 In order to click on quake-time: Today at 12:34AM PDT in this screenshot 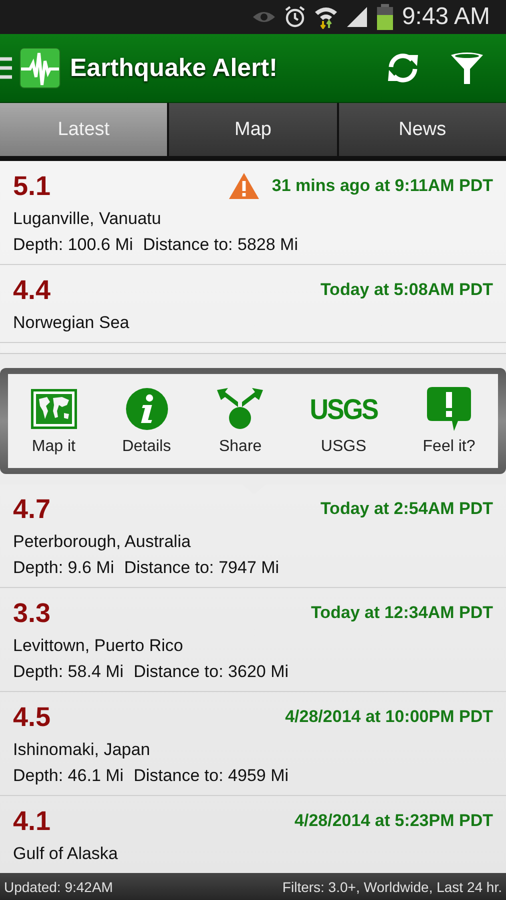, I will do `click(401, 613)`.